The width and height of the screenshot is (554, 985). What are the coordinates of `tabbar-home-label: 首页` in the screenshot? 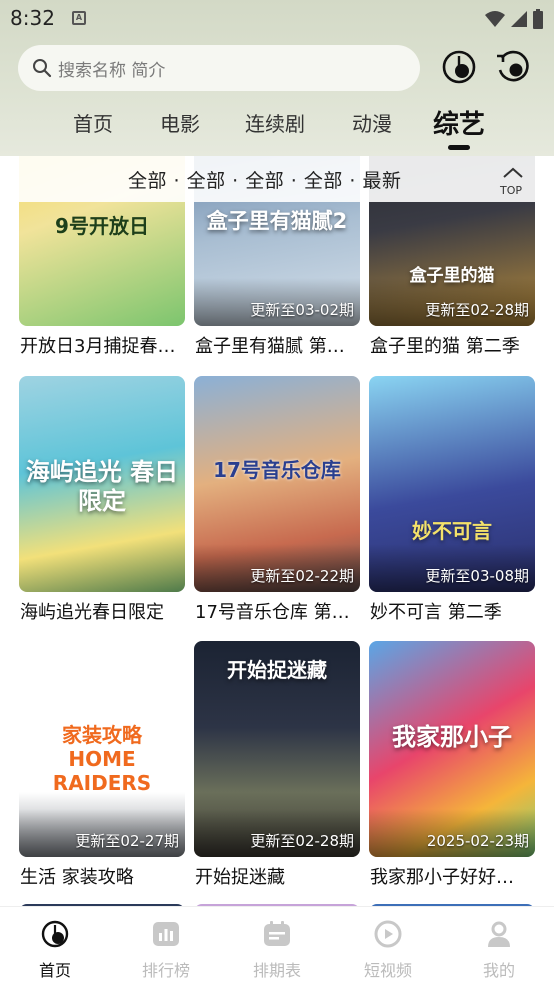 It's located at (54, 970).